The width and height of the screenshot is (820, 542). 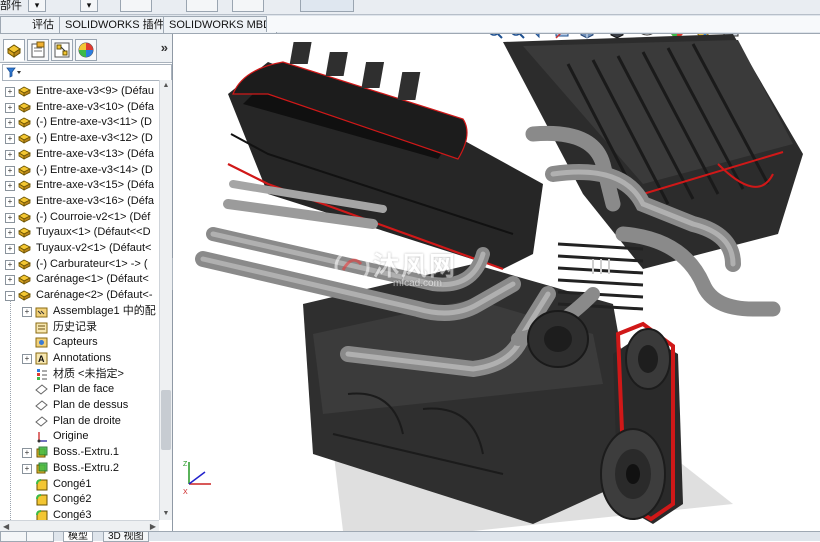 I want to click on tree-item-label: Plan de face, so click(x=84, y=389).